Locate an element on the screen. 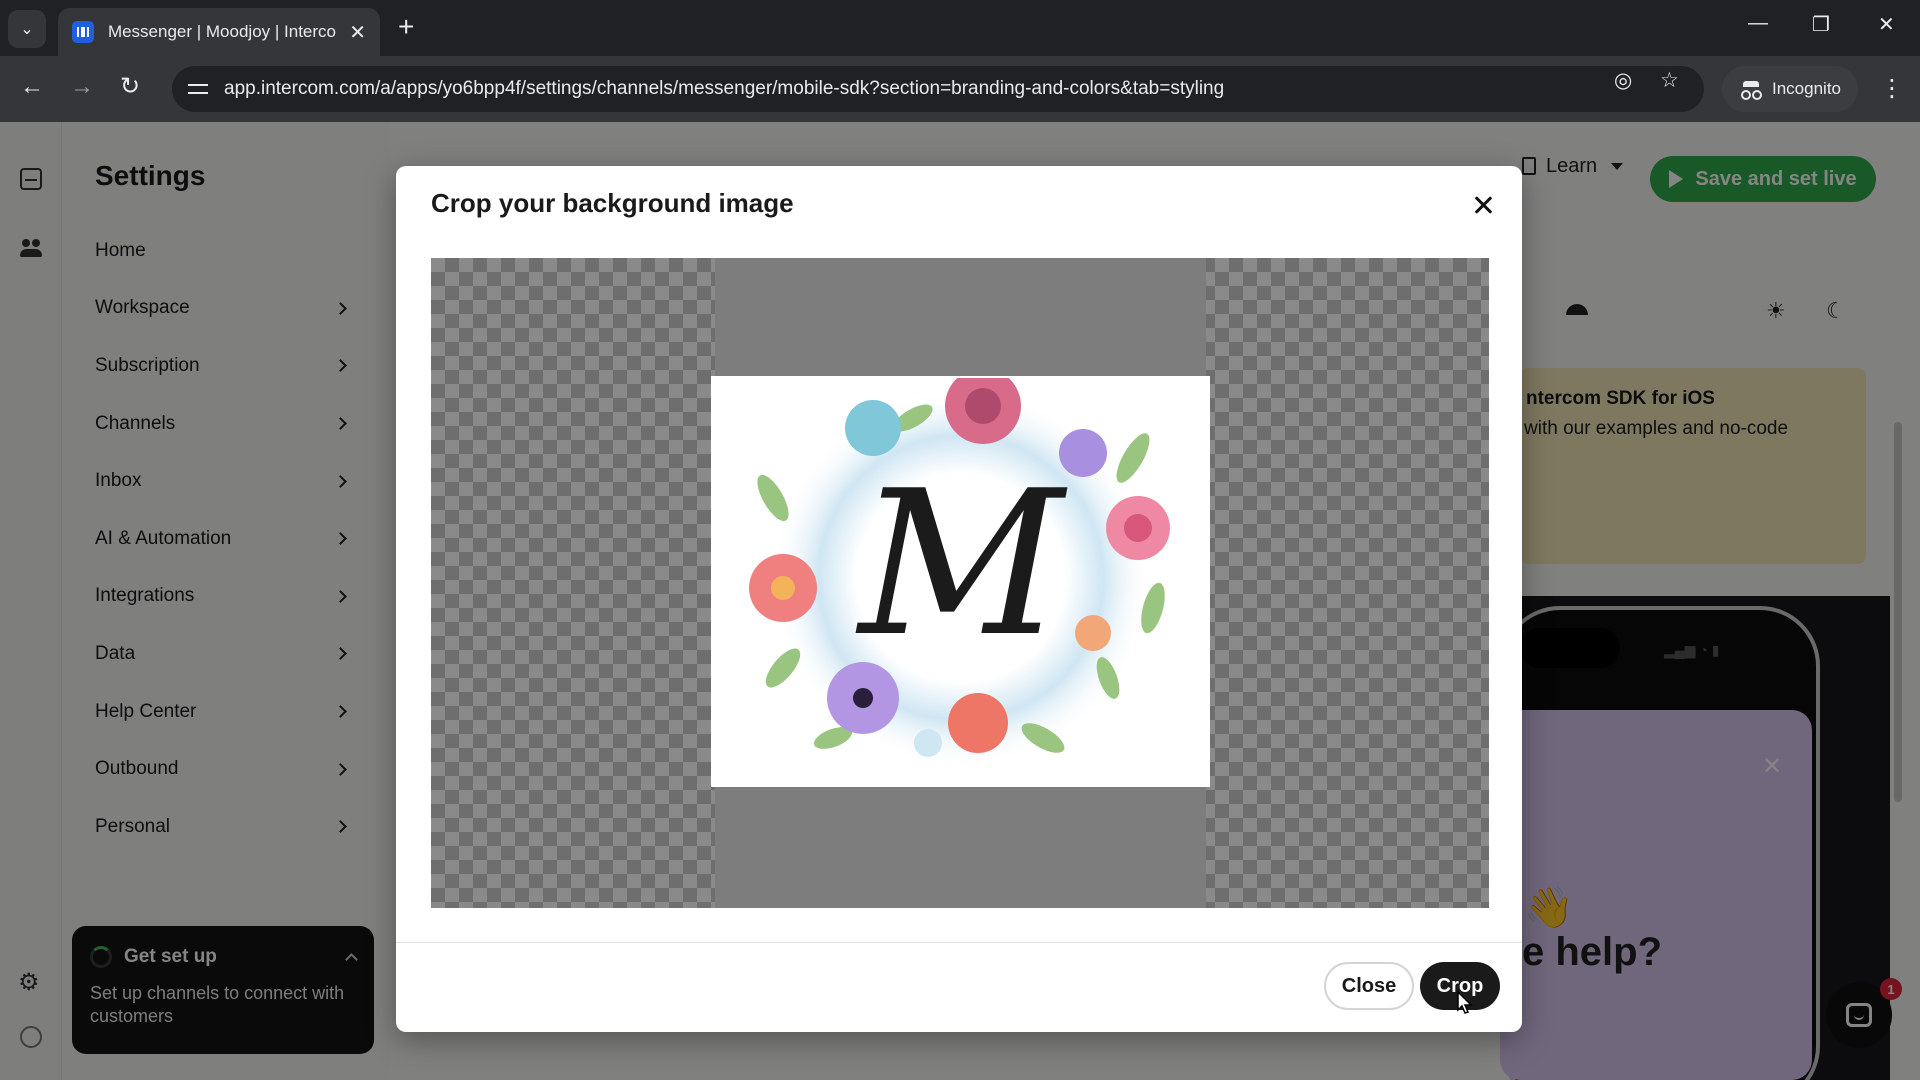 The width and height of the screenshot is (1920, 1080). crop-selection: M is located at coordinates (960, 581).